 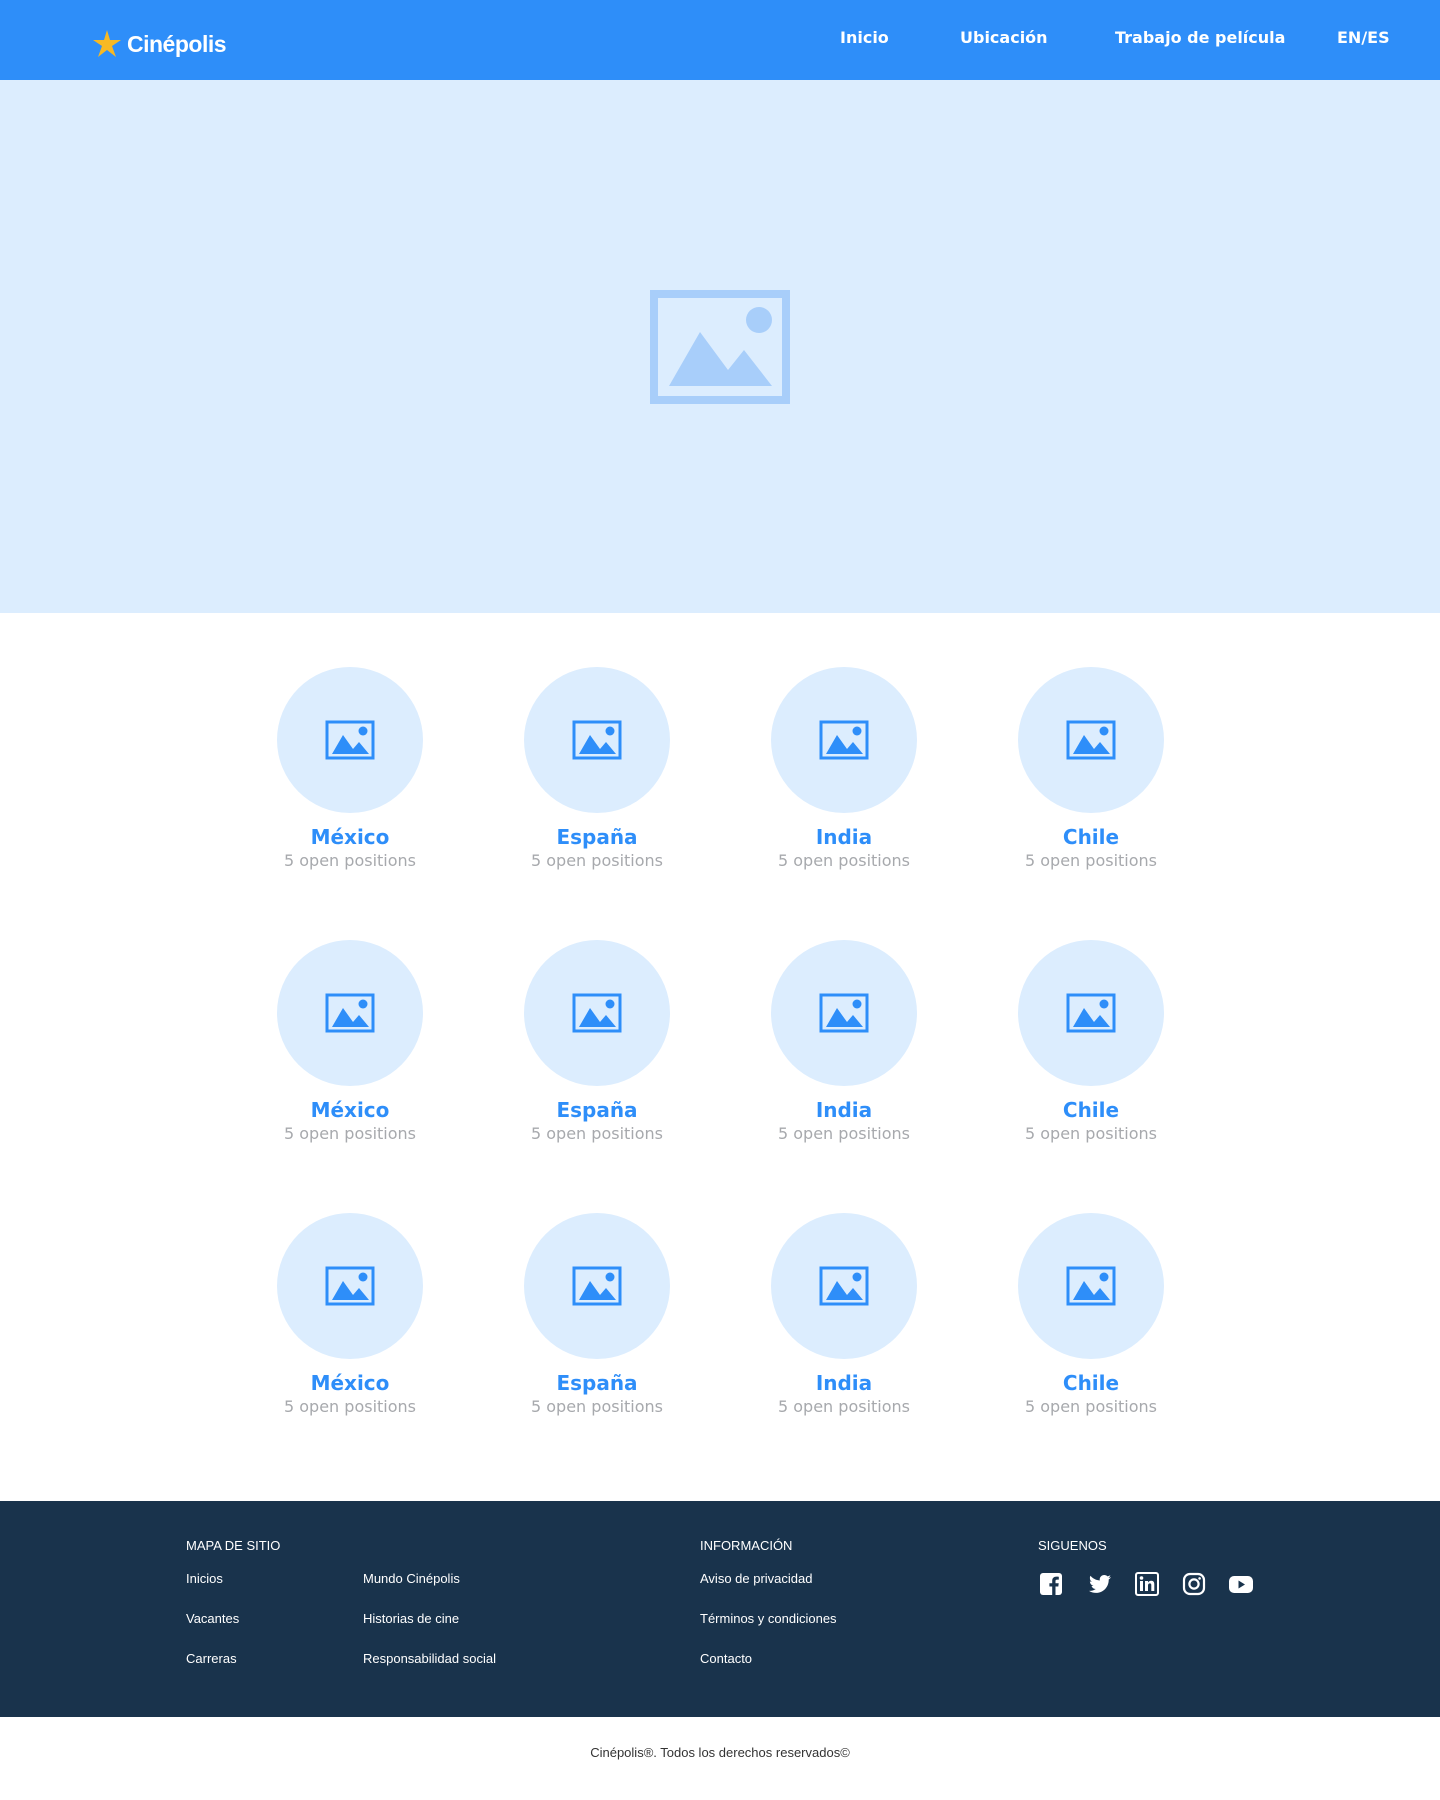 I want to click on footer-link-responsabilidad-social: Responsabilidad social, so click(x=429, y=1658).